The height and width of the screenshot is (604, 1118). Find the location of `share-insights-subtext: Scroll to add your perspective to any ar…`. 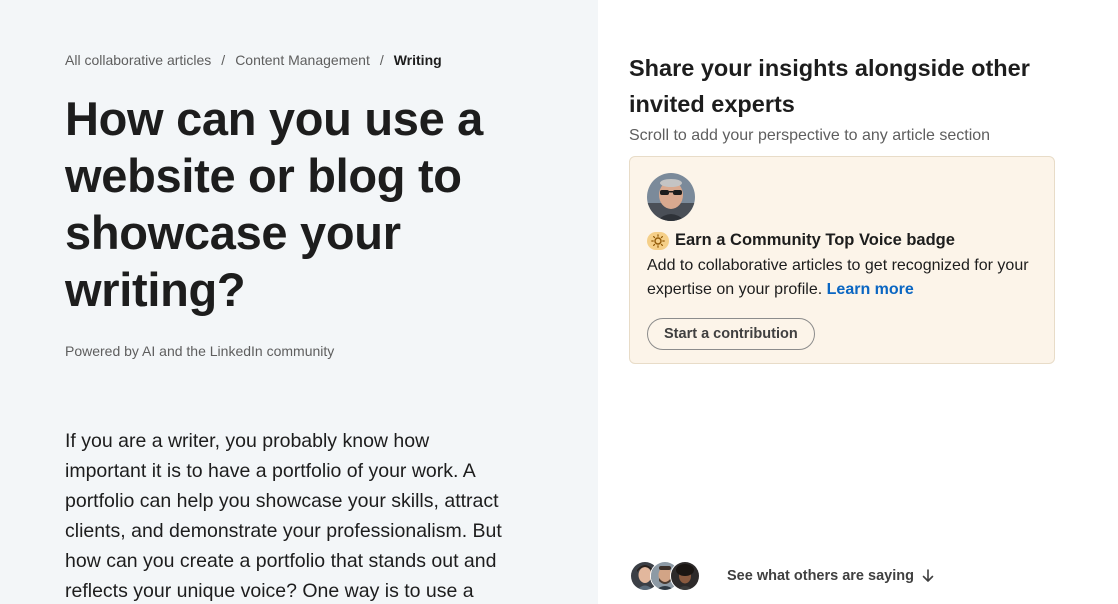

share-insights-subtext: Scroll to add your perspective to any ar… is located at coordinates (810, 135).